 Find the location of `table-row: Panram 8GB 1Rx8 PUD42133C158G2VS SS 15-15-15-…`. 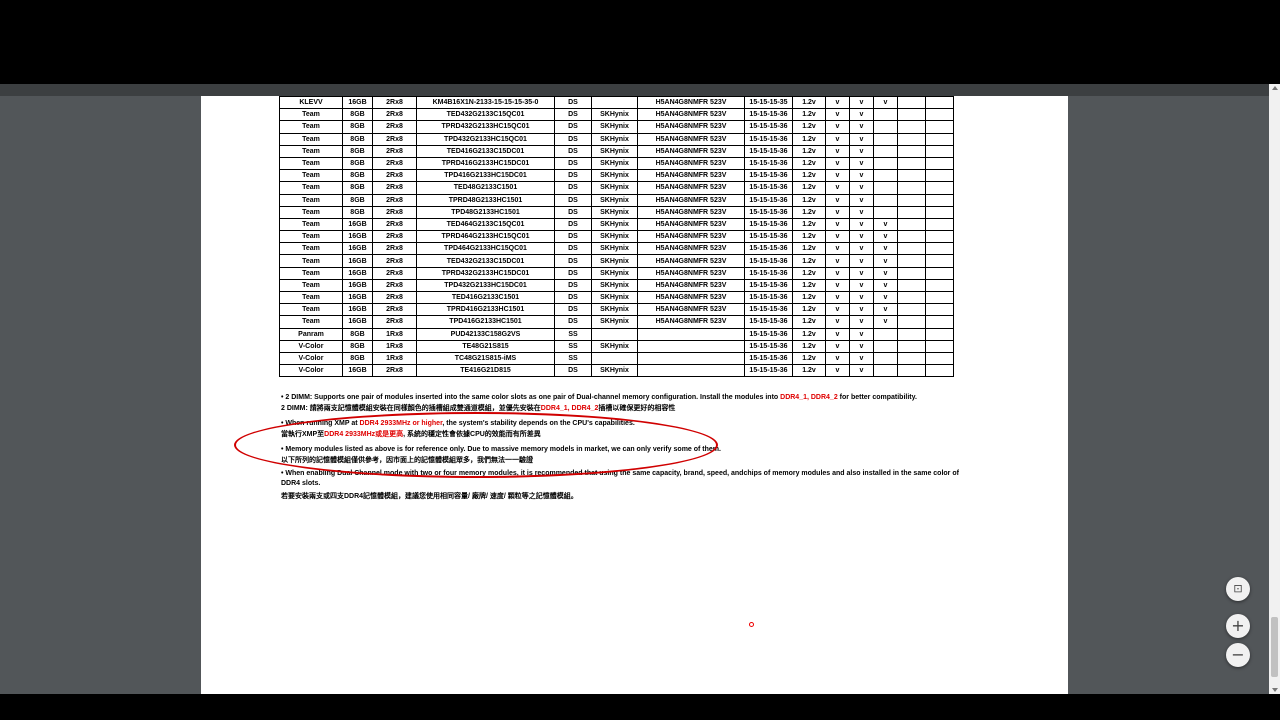

table-row: Panram 8GB 1Rx8 PUD42133C158G2VS SS 15-15-15-… is located at coordinates (616, 334).